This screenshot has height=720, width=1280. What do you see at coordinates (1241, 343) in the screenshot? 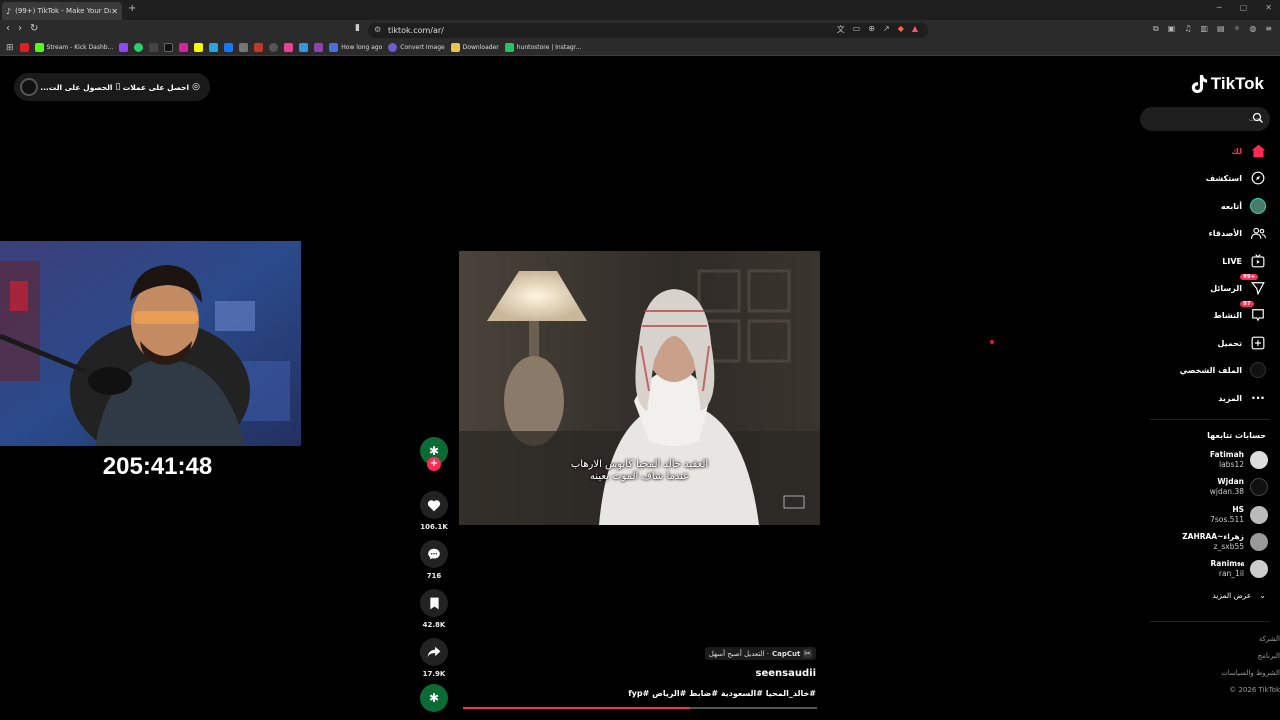
I see `nav-upload: تحميل` at bounding box center [1241, 343].